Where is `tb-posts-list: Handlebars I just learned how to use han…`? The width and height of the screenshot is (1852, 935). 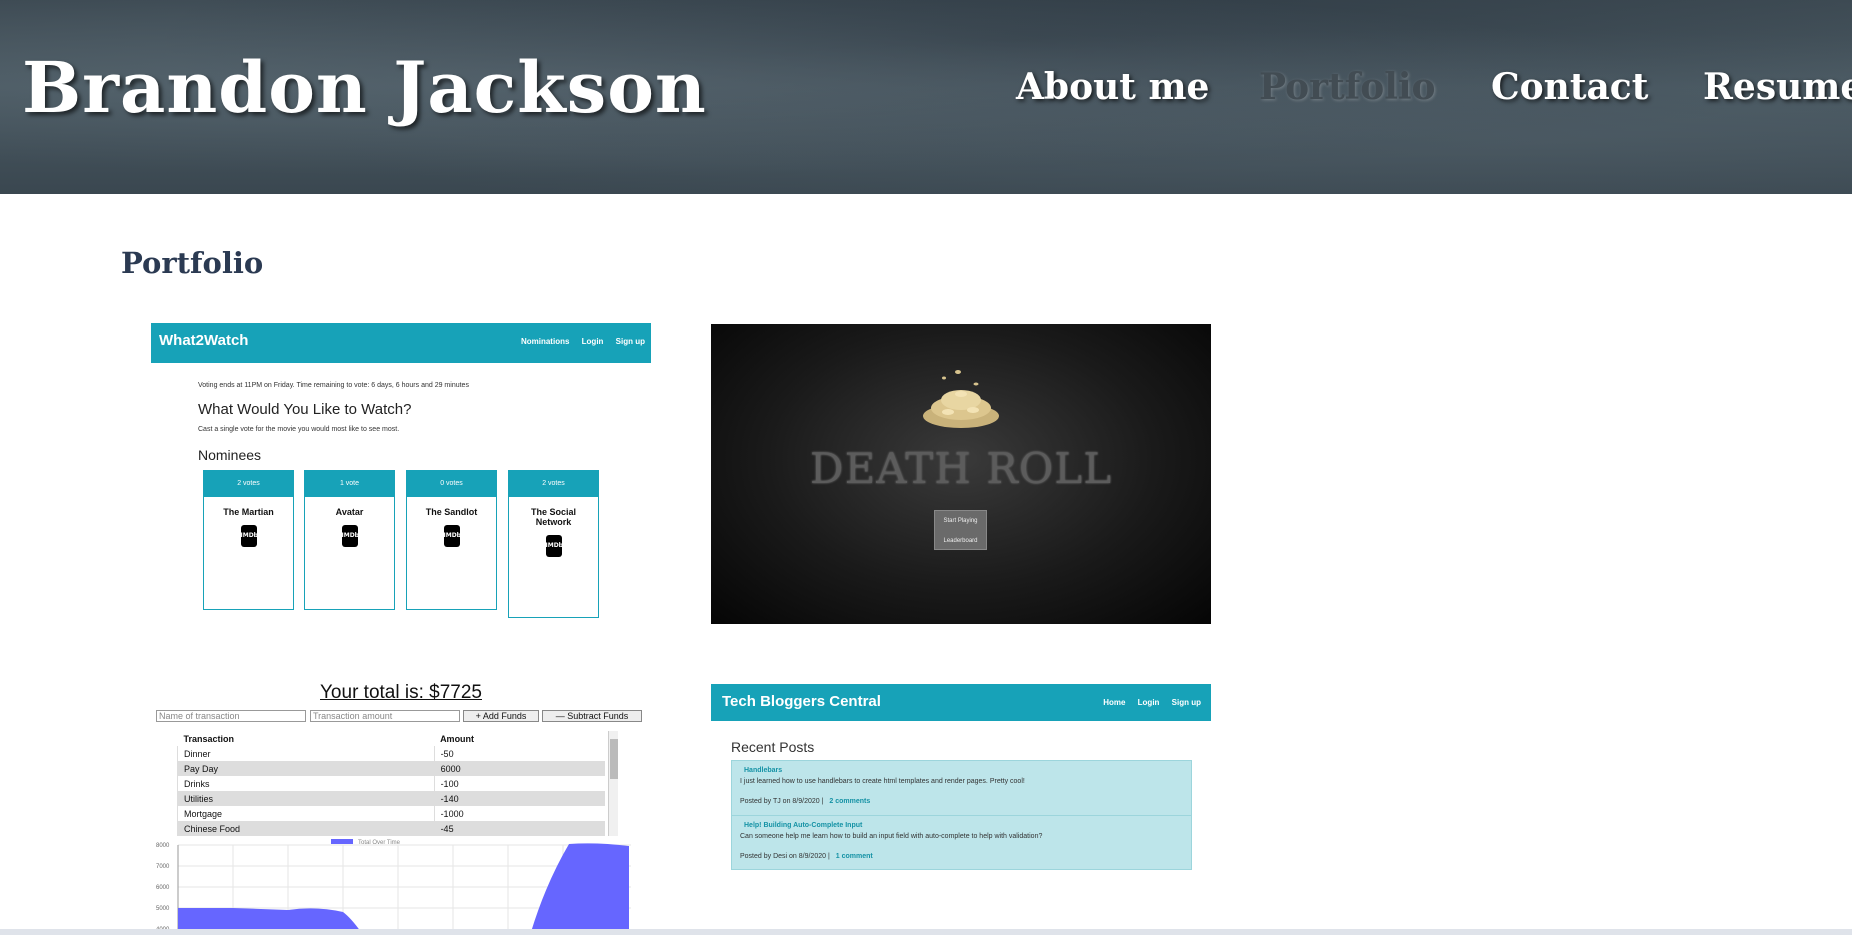
tb-posts-list: Handlebars I just learned how to use han… is located at coordinates (961, 815).